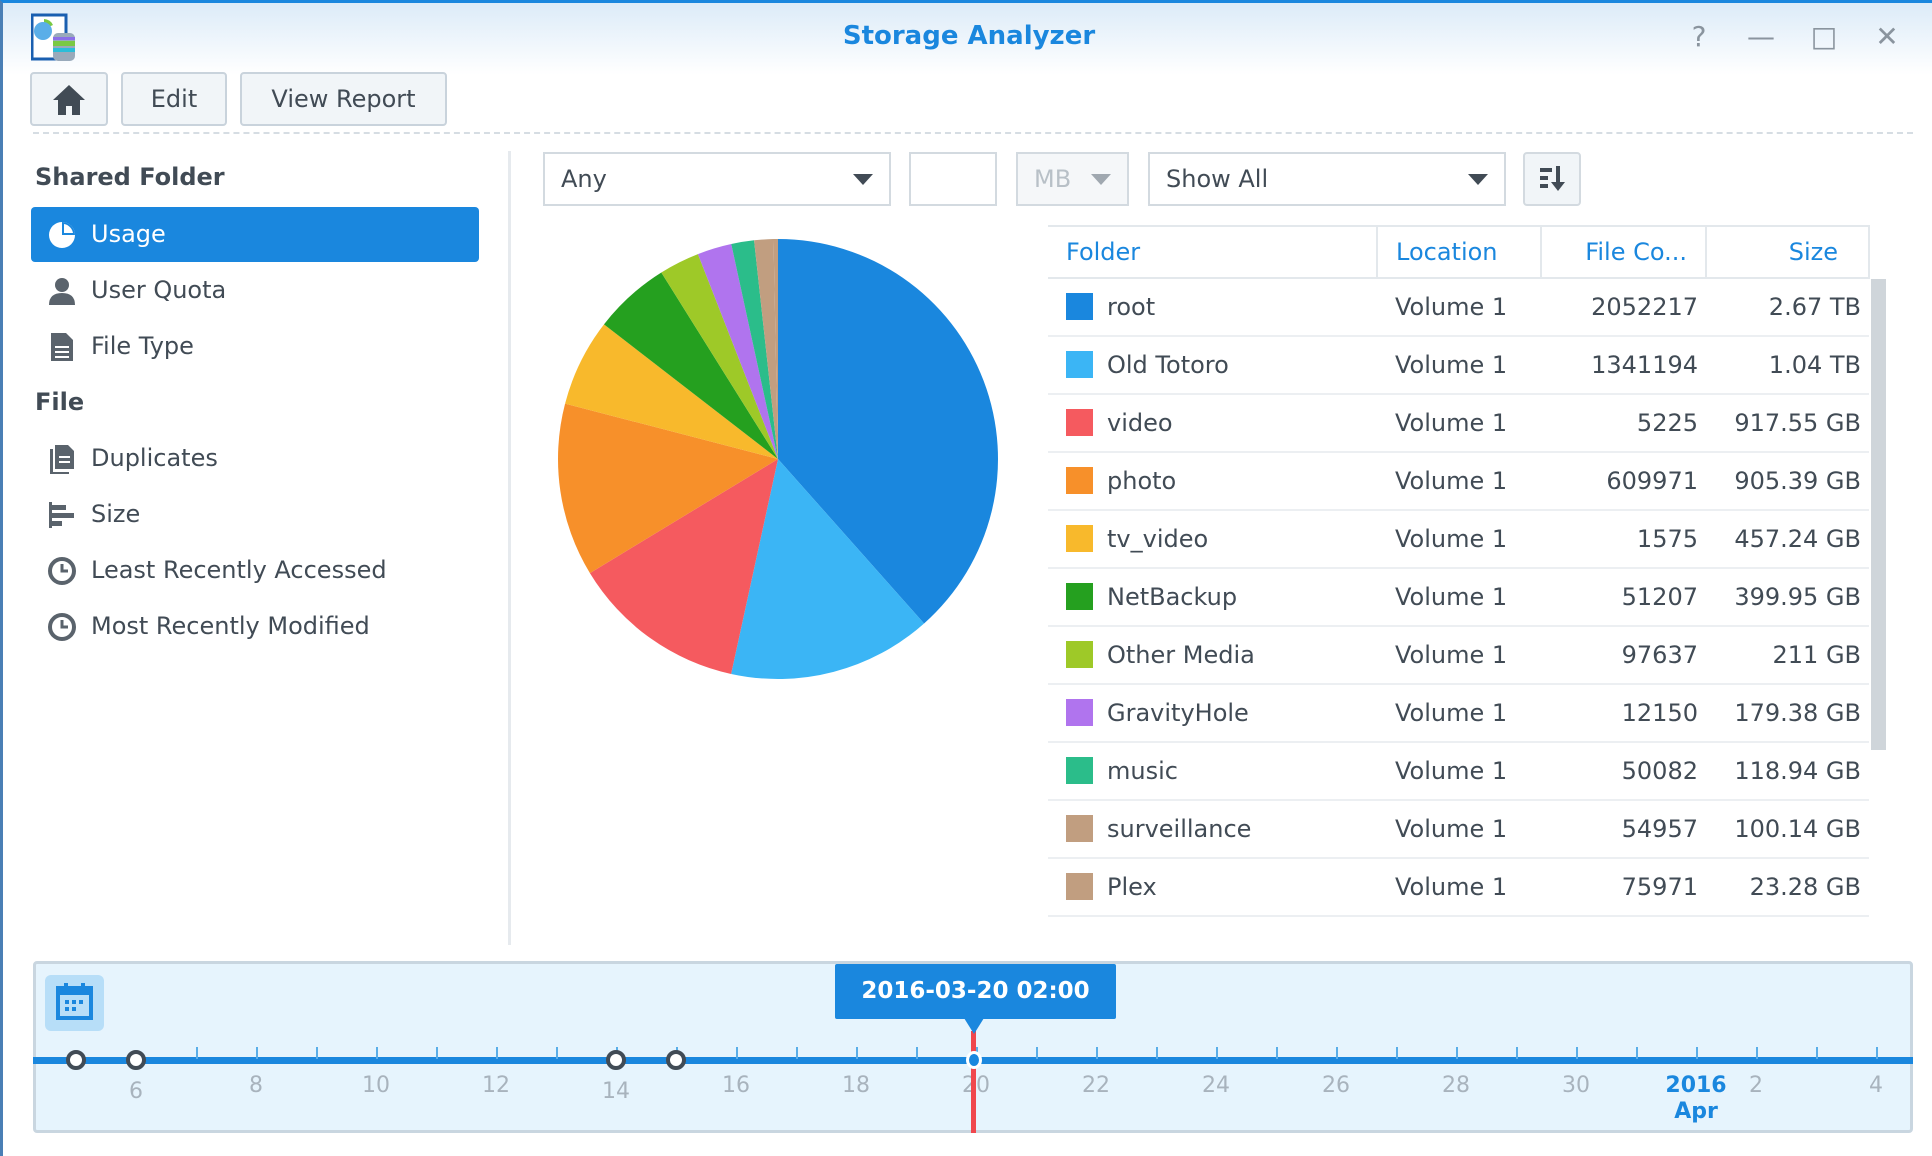 The width and height of the screenshot is (1932, 1156). I want to click on timeline-label: 22, so click(1096, 1085).